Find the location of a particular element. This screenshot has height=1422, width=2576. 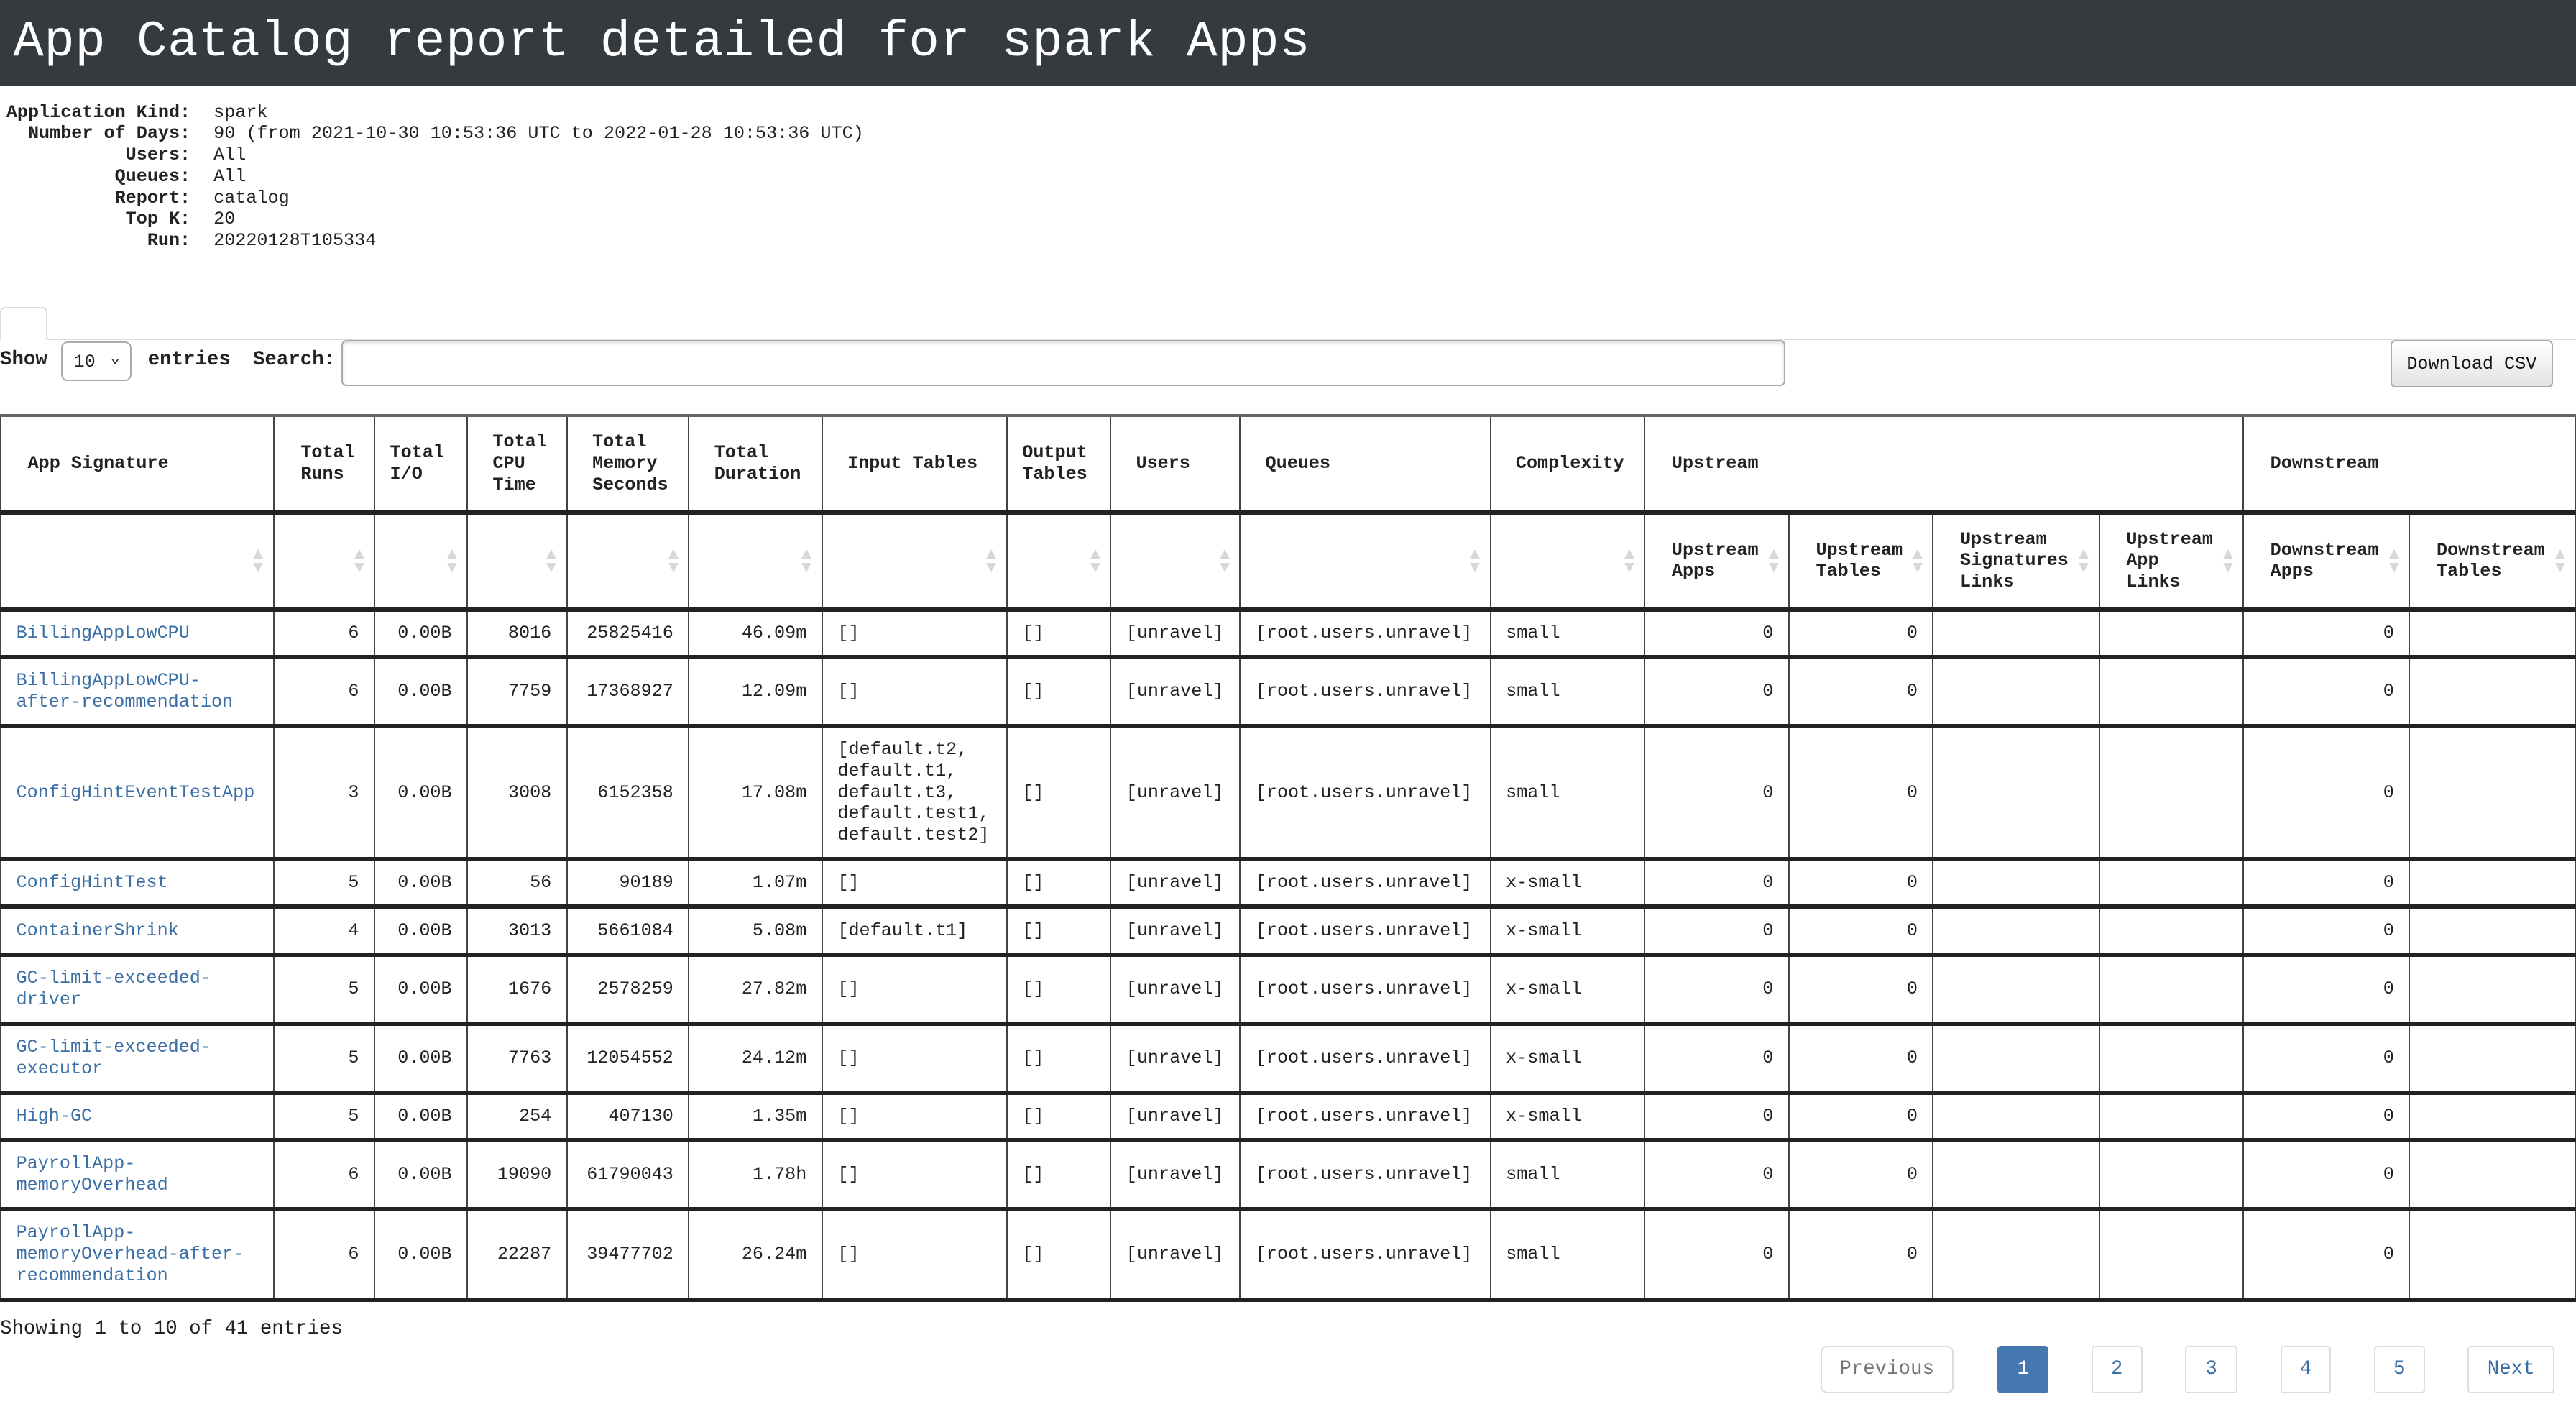

sort-input-tables is located at coordinates (914, 562).